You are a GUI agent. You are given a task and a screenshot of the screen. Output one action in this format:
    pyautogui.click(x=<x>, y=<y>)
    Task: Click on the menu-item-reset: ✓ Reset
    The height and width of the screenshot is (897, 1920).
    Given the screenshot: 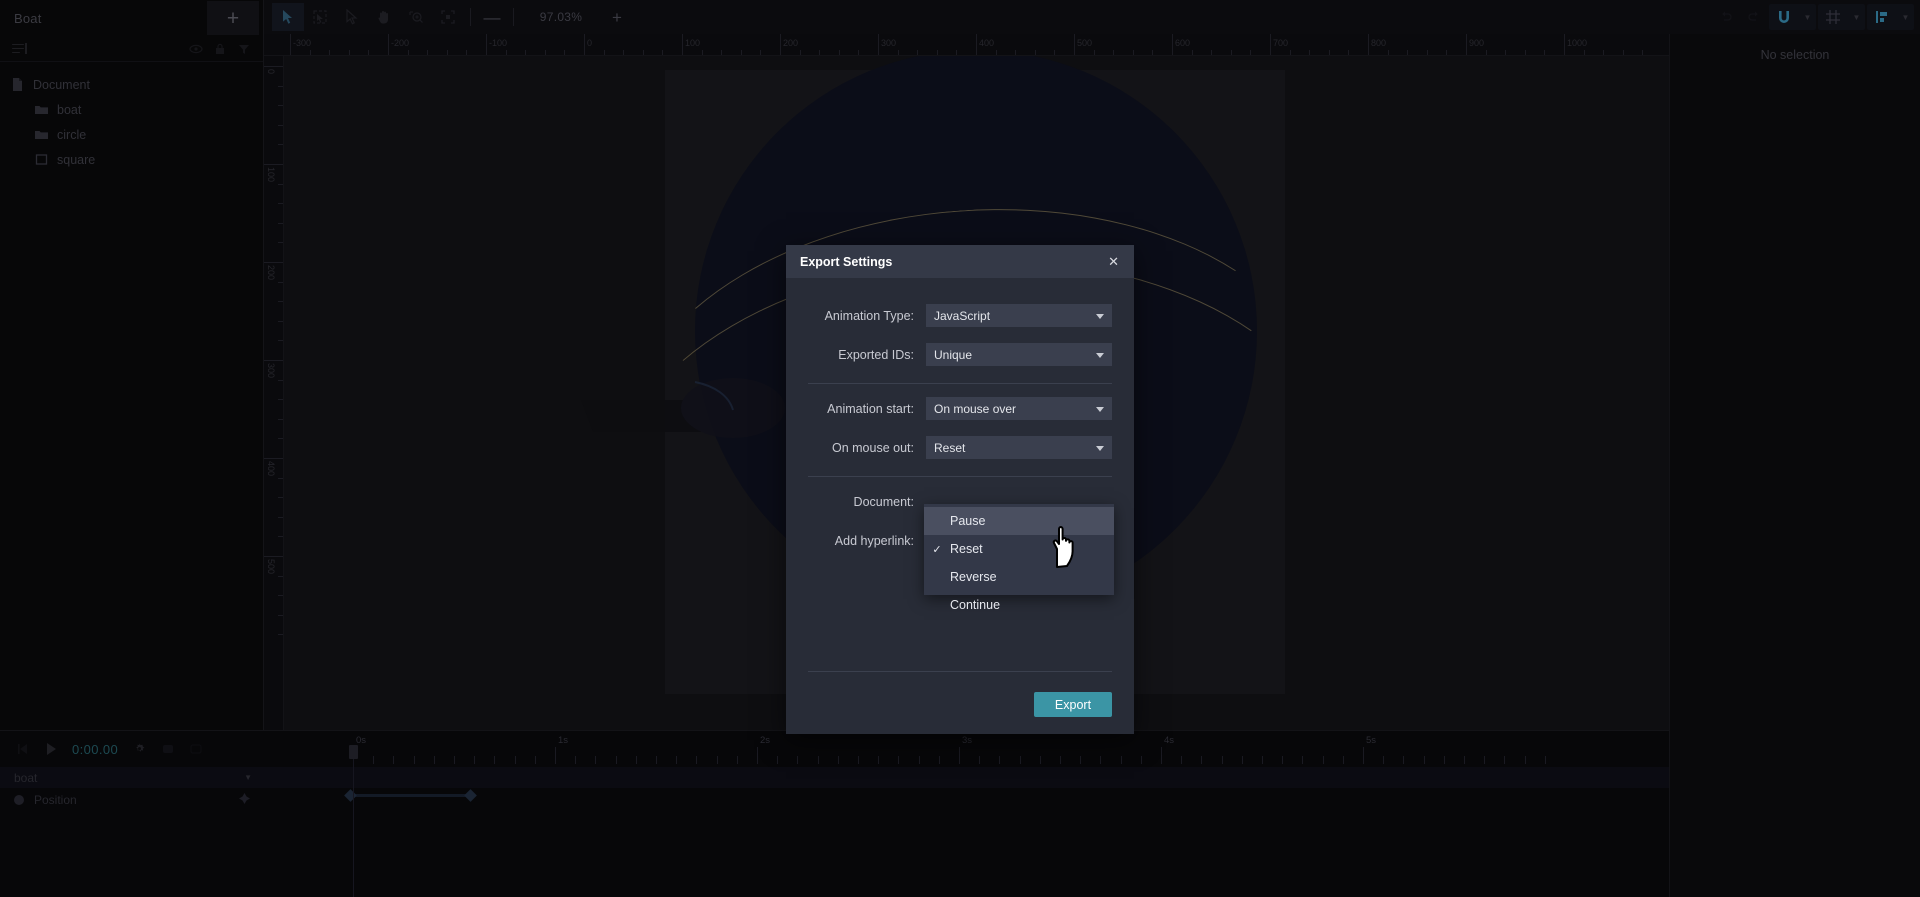 What is the action you would take?
    pyautogui.click(x=1019, y=549)
    